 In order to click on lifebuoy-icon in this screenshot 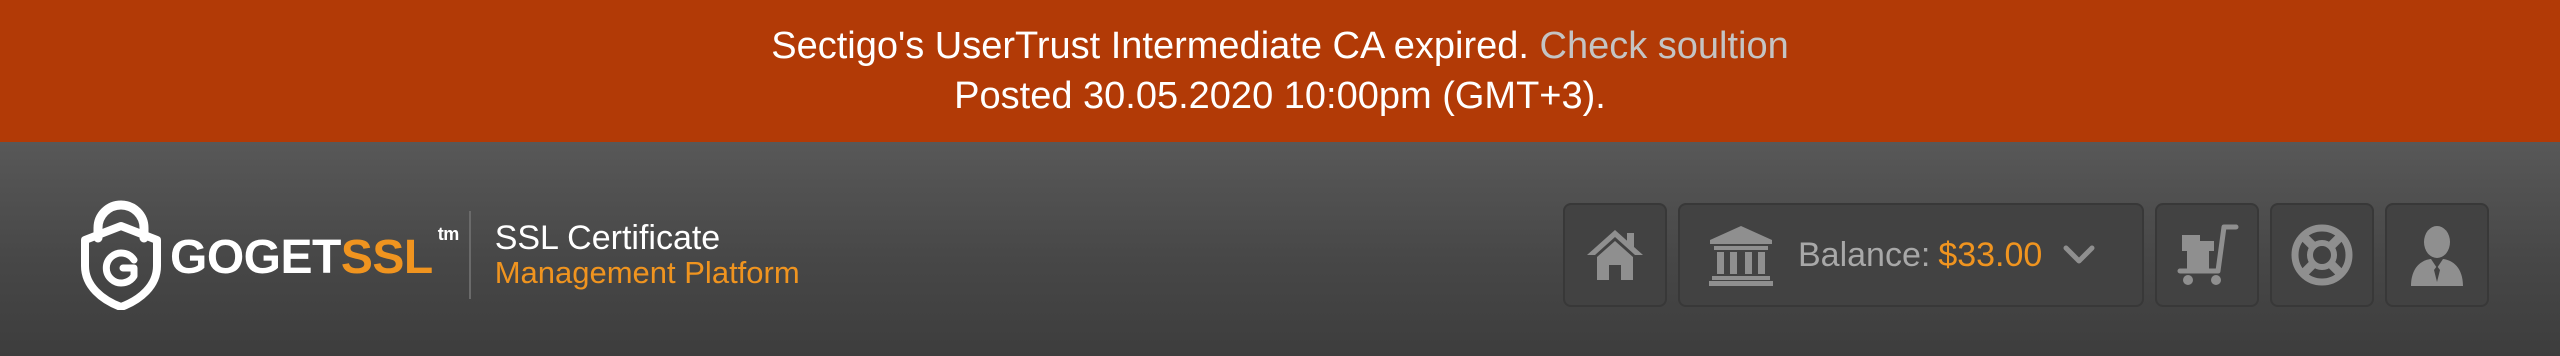, I will do `click(2322, 255)`.